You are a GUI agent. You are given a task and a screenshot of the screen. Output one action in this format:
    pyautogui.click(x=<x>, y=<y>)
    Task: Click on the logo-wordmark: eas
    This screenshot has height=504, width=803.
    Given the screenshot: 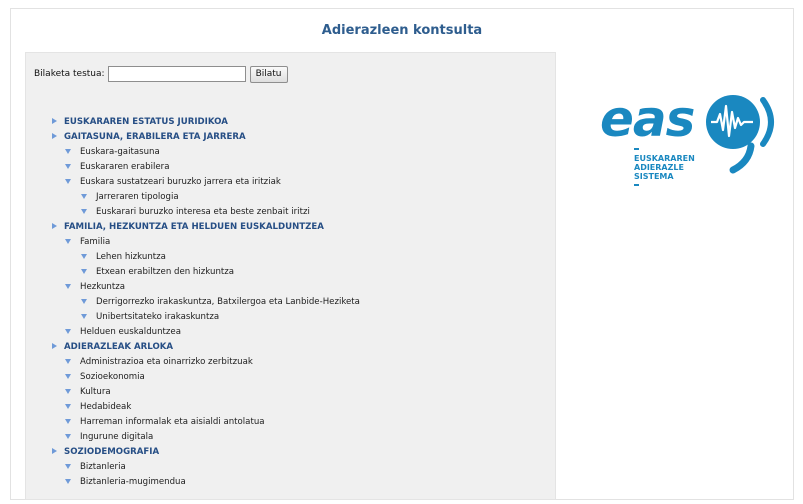 What is the action you would take?
    pyautogui.click(x=647, y=119)
    